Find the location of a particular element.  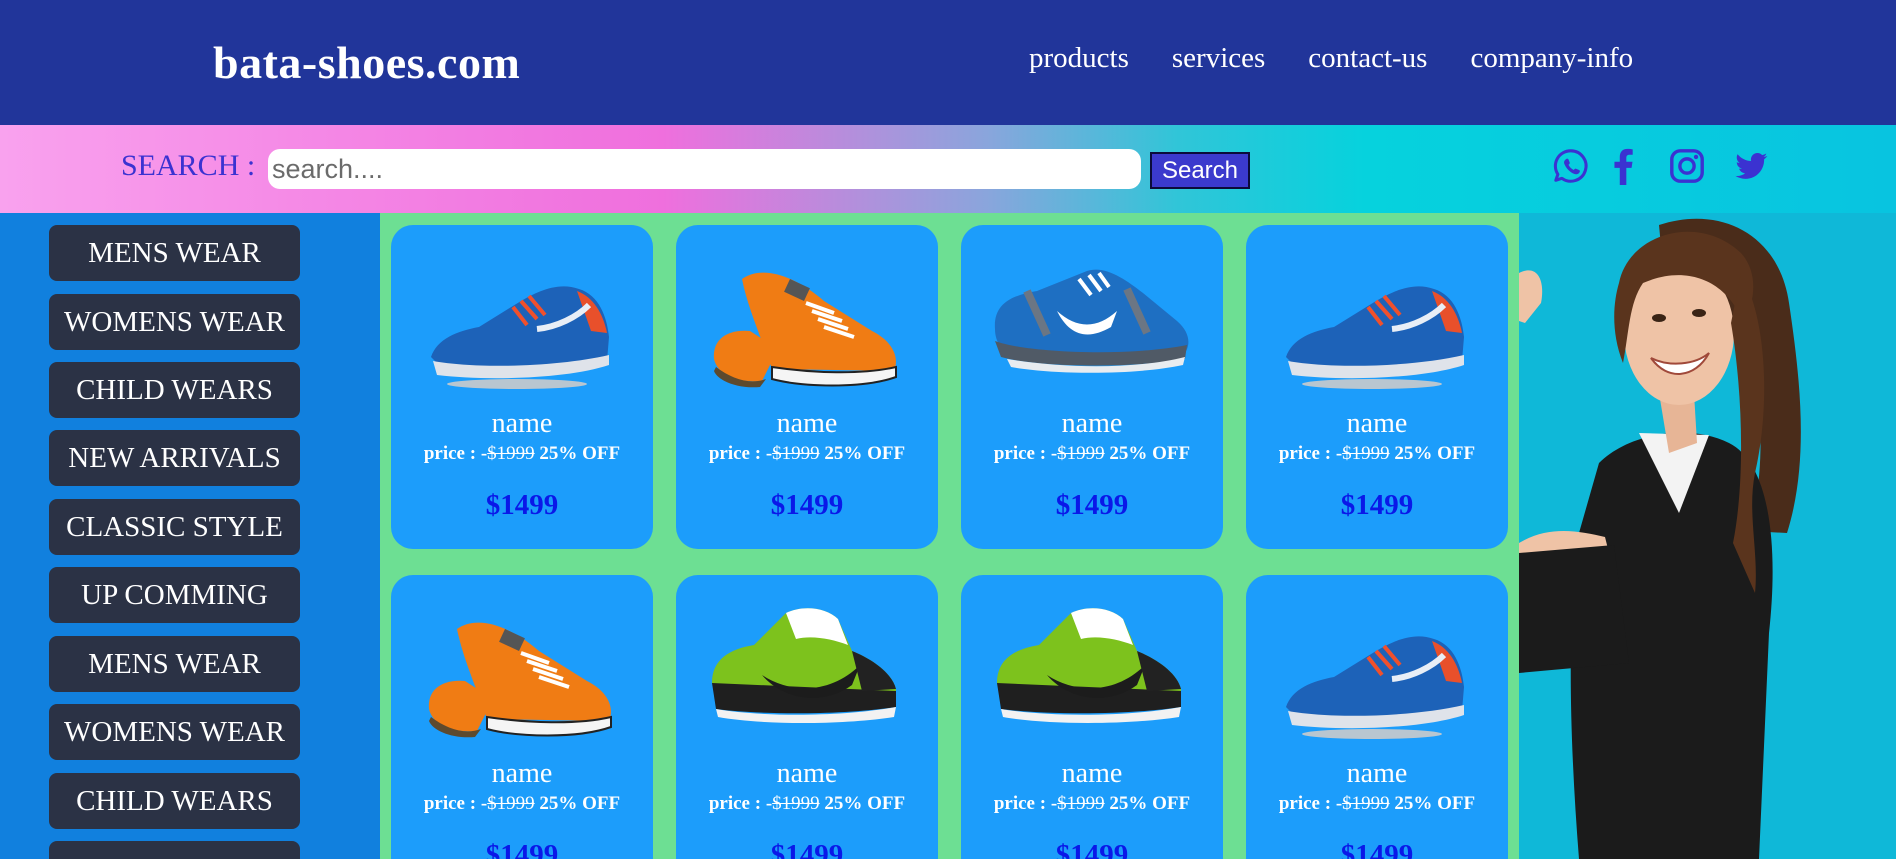

facebook-icon is located at coordinates (1623, 167).